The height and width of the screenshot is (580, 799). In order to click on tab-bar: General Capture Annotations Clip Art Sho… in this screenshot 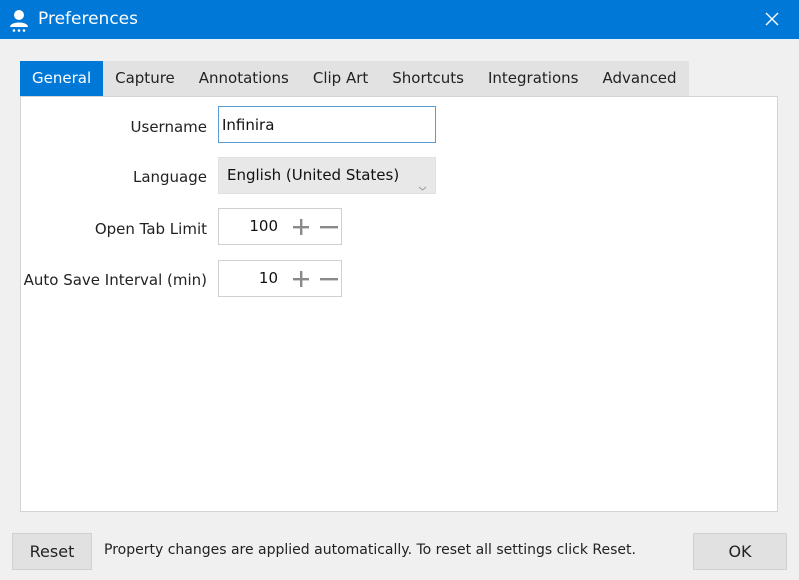, I will do `click(354, 78)`.